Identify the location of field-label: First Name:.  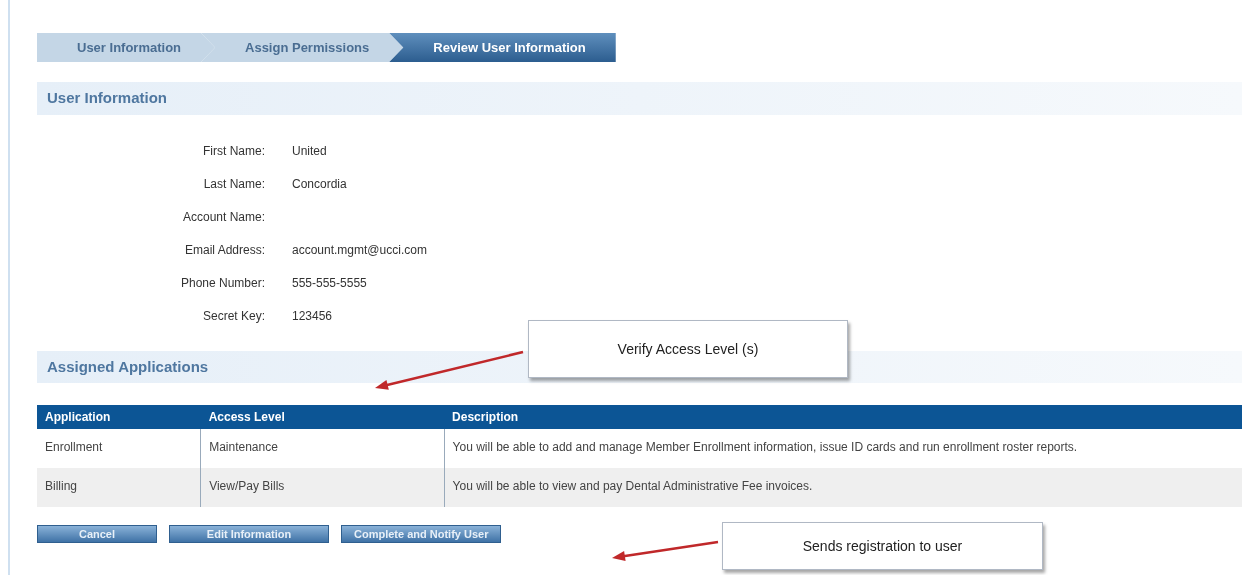
(233, 151).